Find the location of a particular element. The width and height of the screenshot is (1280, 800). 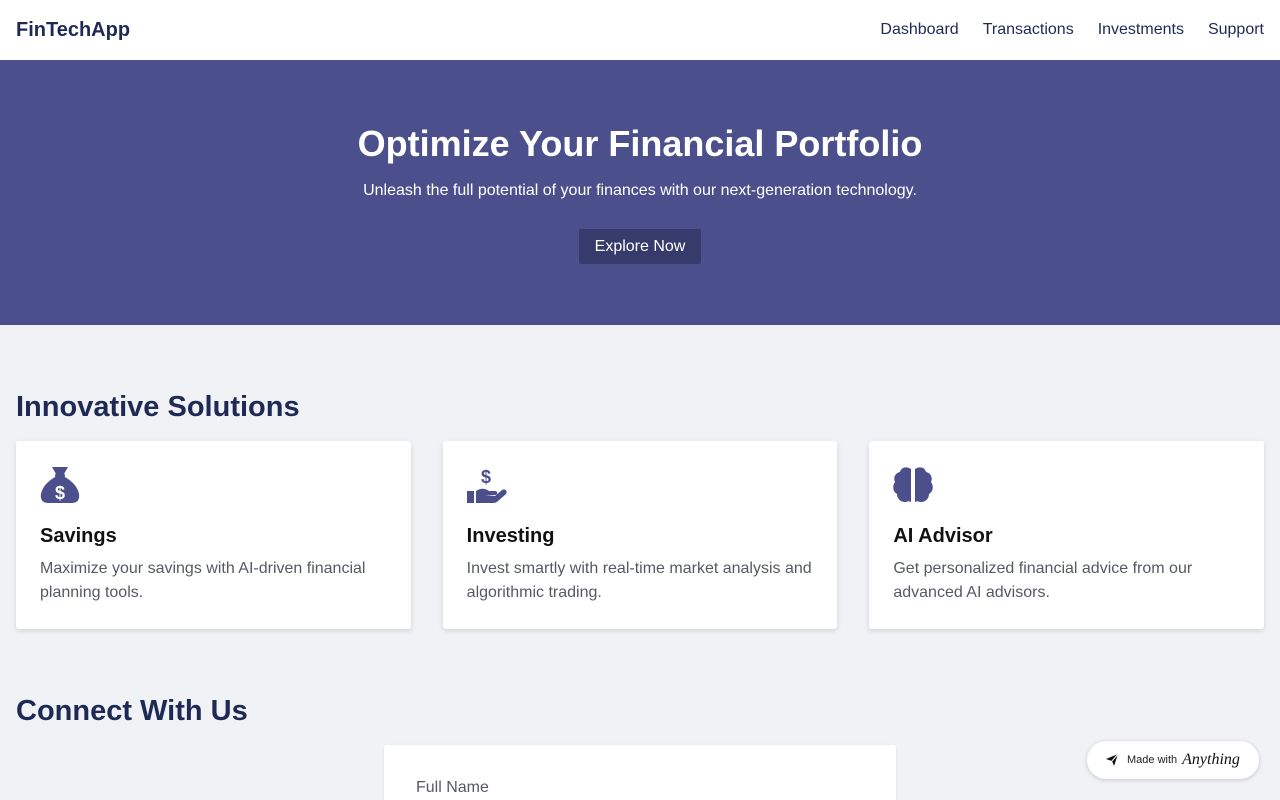

made-with-badge: Made with Anything is located at coordinates (1173, 760).